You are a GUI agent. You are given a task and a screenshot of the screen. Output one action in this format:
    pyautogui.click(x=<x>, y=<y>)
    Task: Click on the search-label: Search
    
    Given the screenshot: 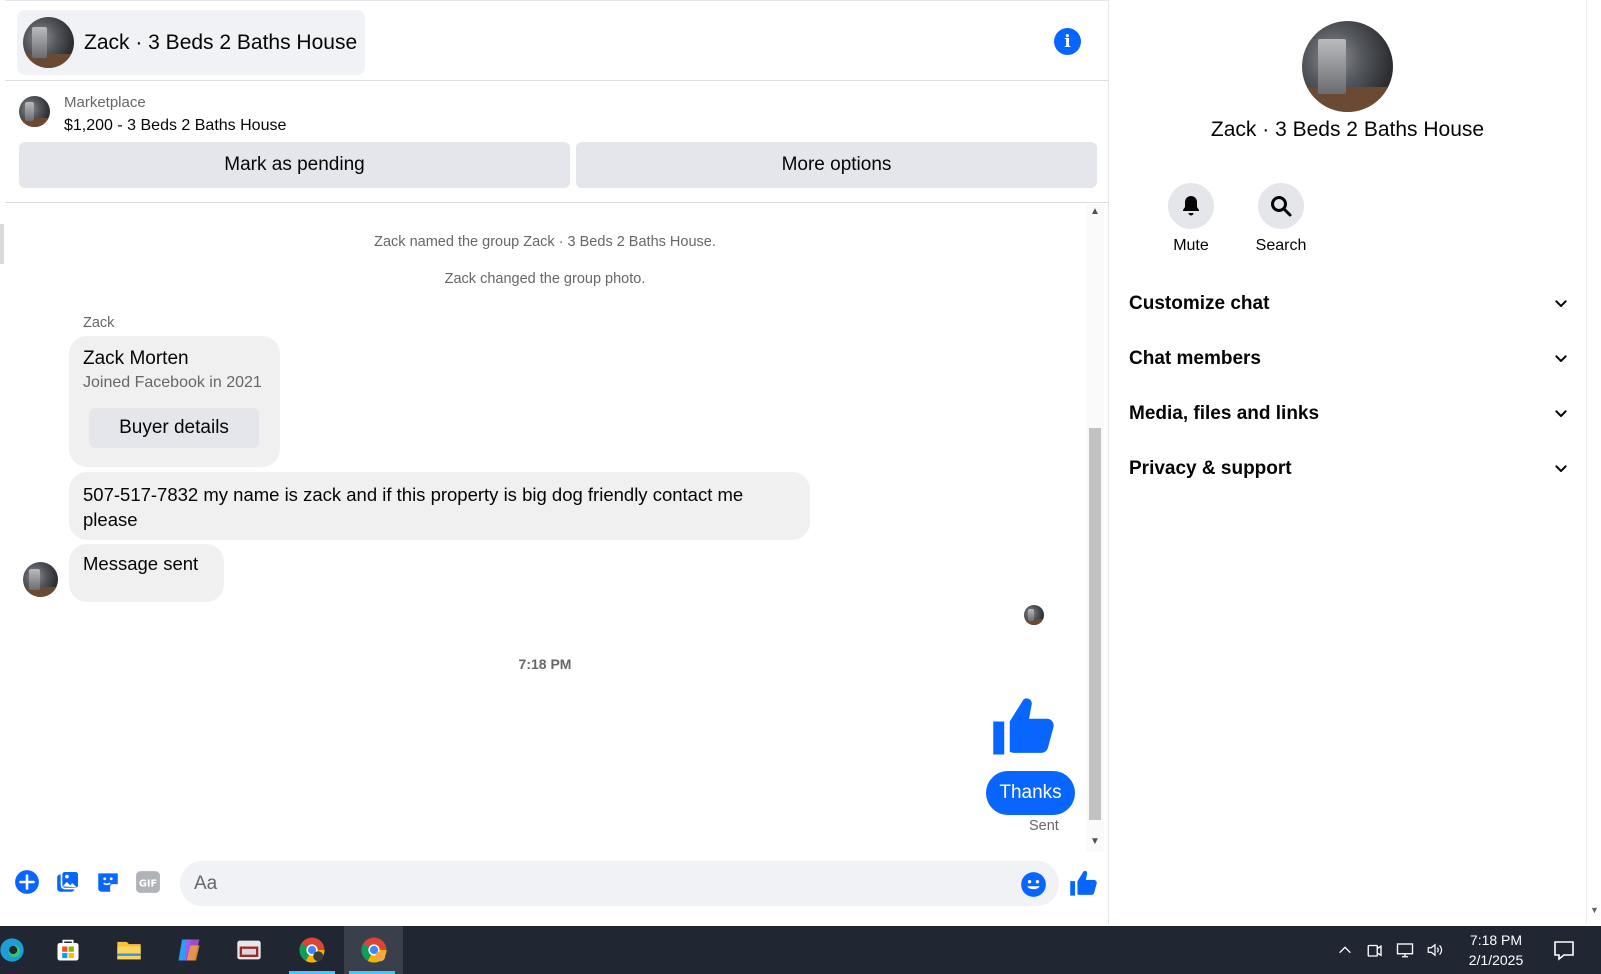 What is the action you would take?
    pyautogui.click(x=1281, y=245)
    